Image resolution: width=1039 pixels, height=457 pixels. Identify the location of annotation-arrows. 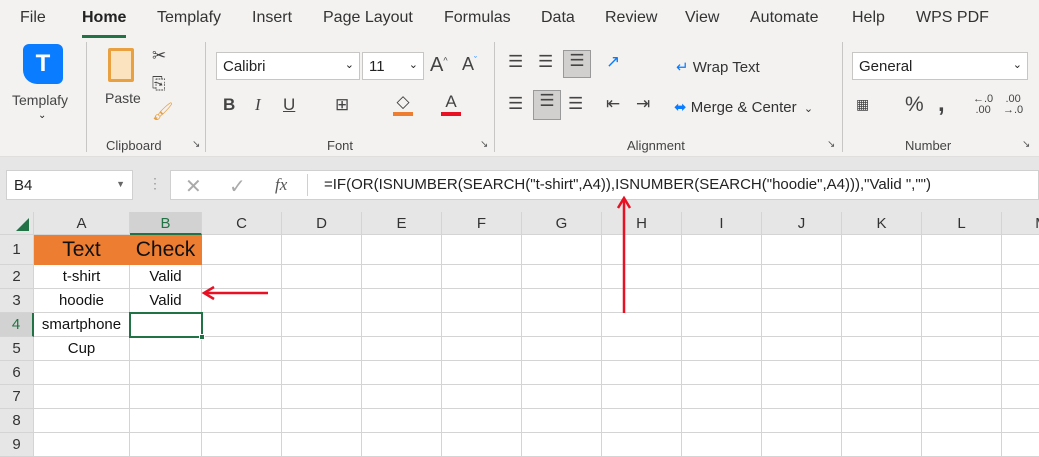
(416, 254).